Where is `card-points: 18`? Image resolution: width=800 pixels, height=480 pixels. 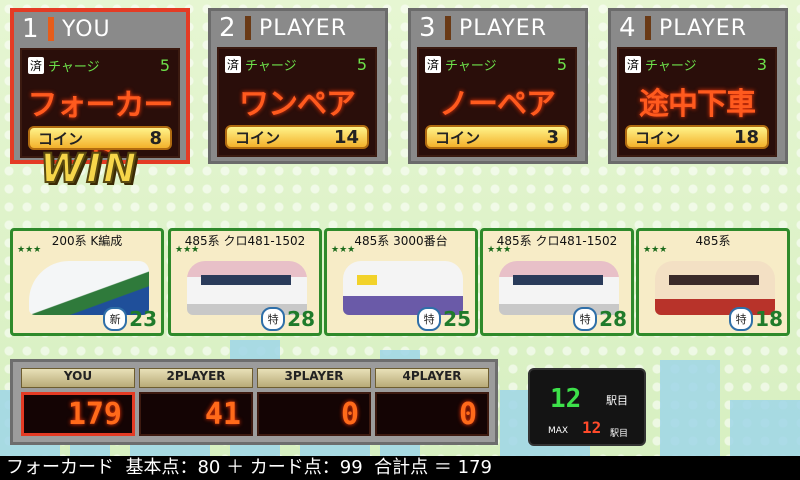
card-points: 18 is located at coordinates (769, 319).